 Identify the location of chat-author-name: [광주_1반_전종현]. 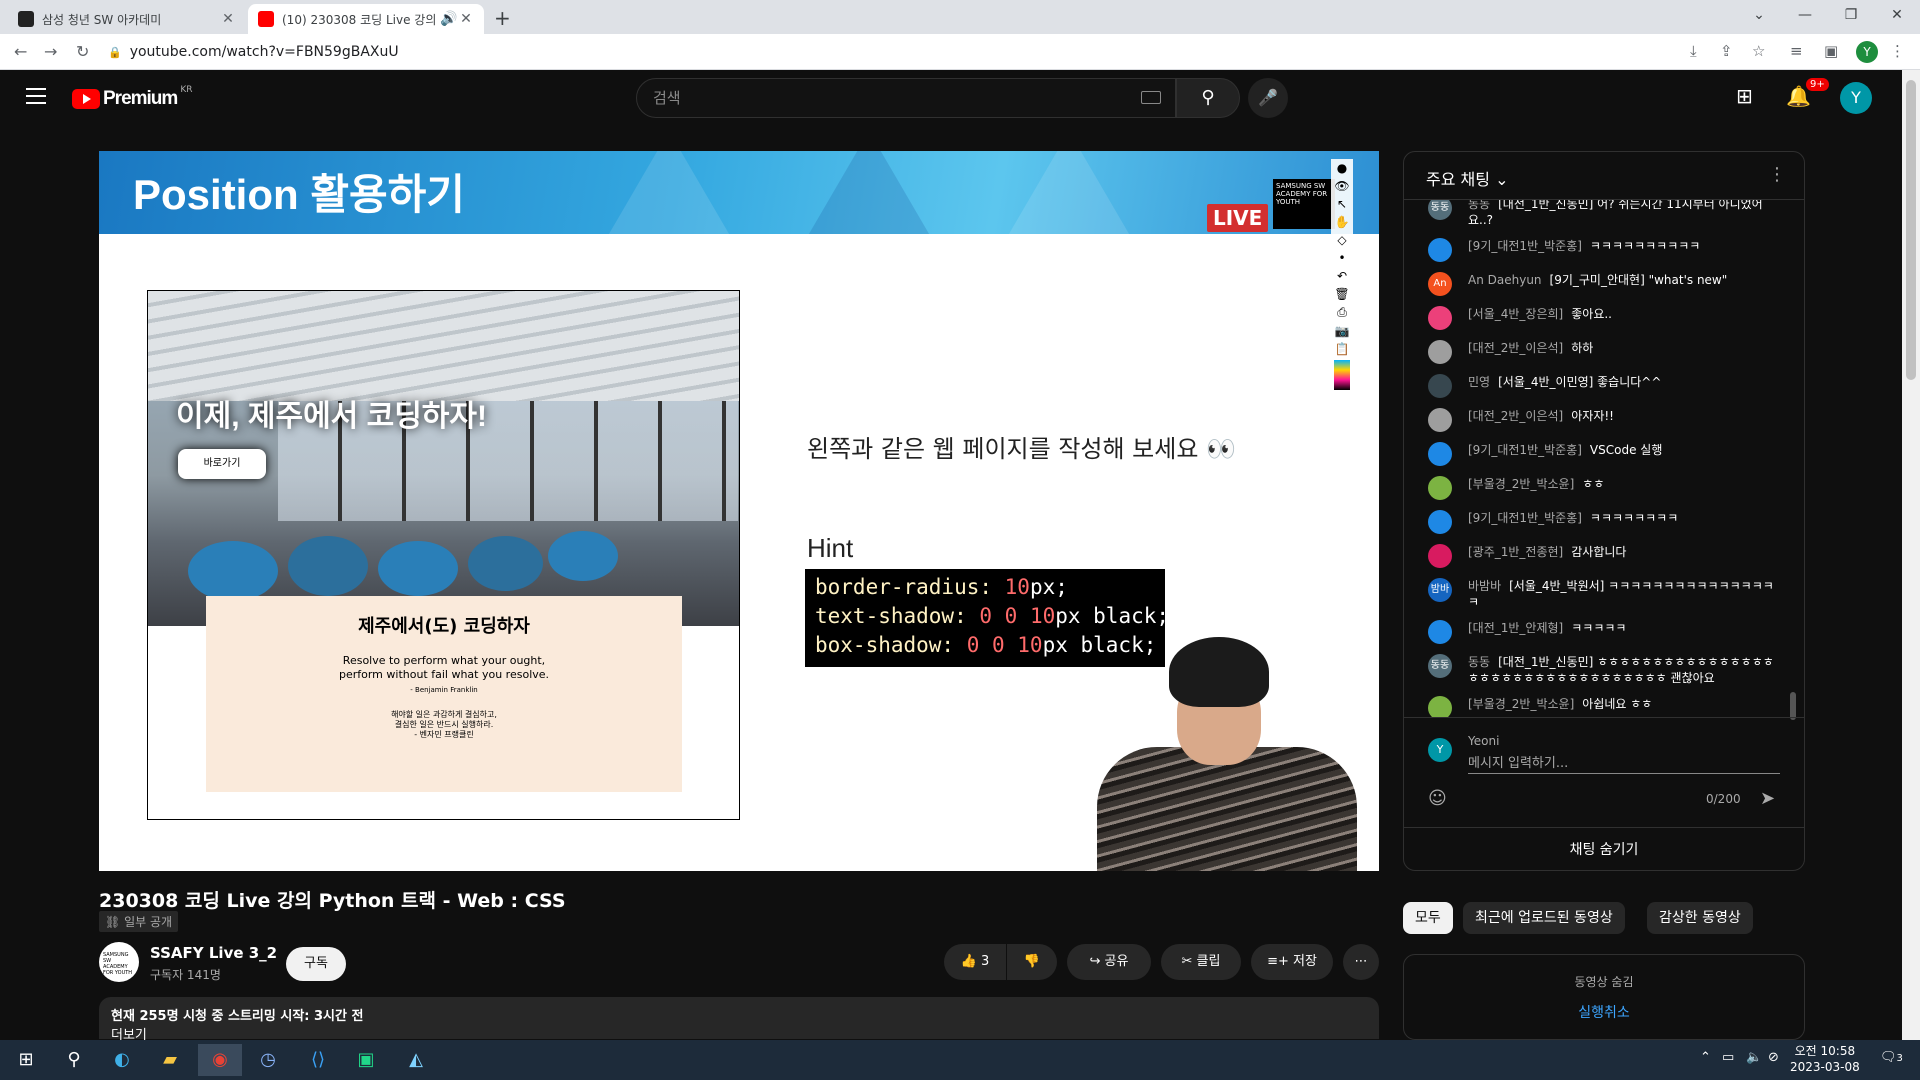
(1515, 552).